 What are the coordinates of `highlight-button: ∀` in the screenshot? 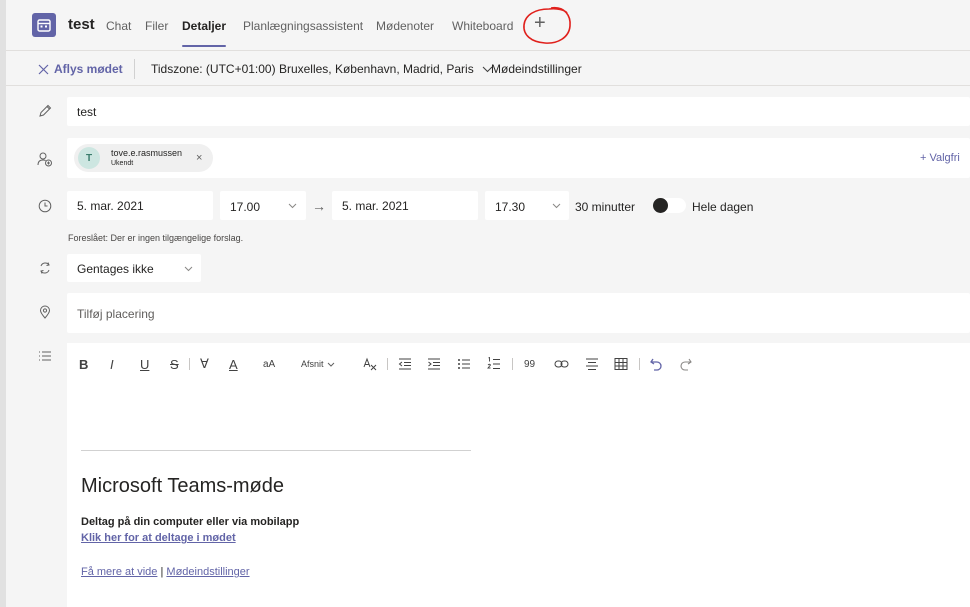 It's located at (204, 364).